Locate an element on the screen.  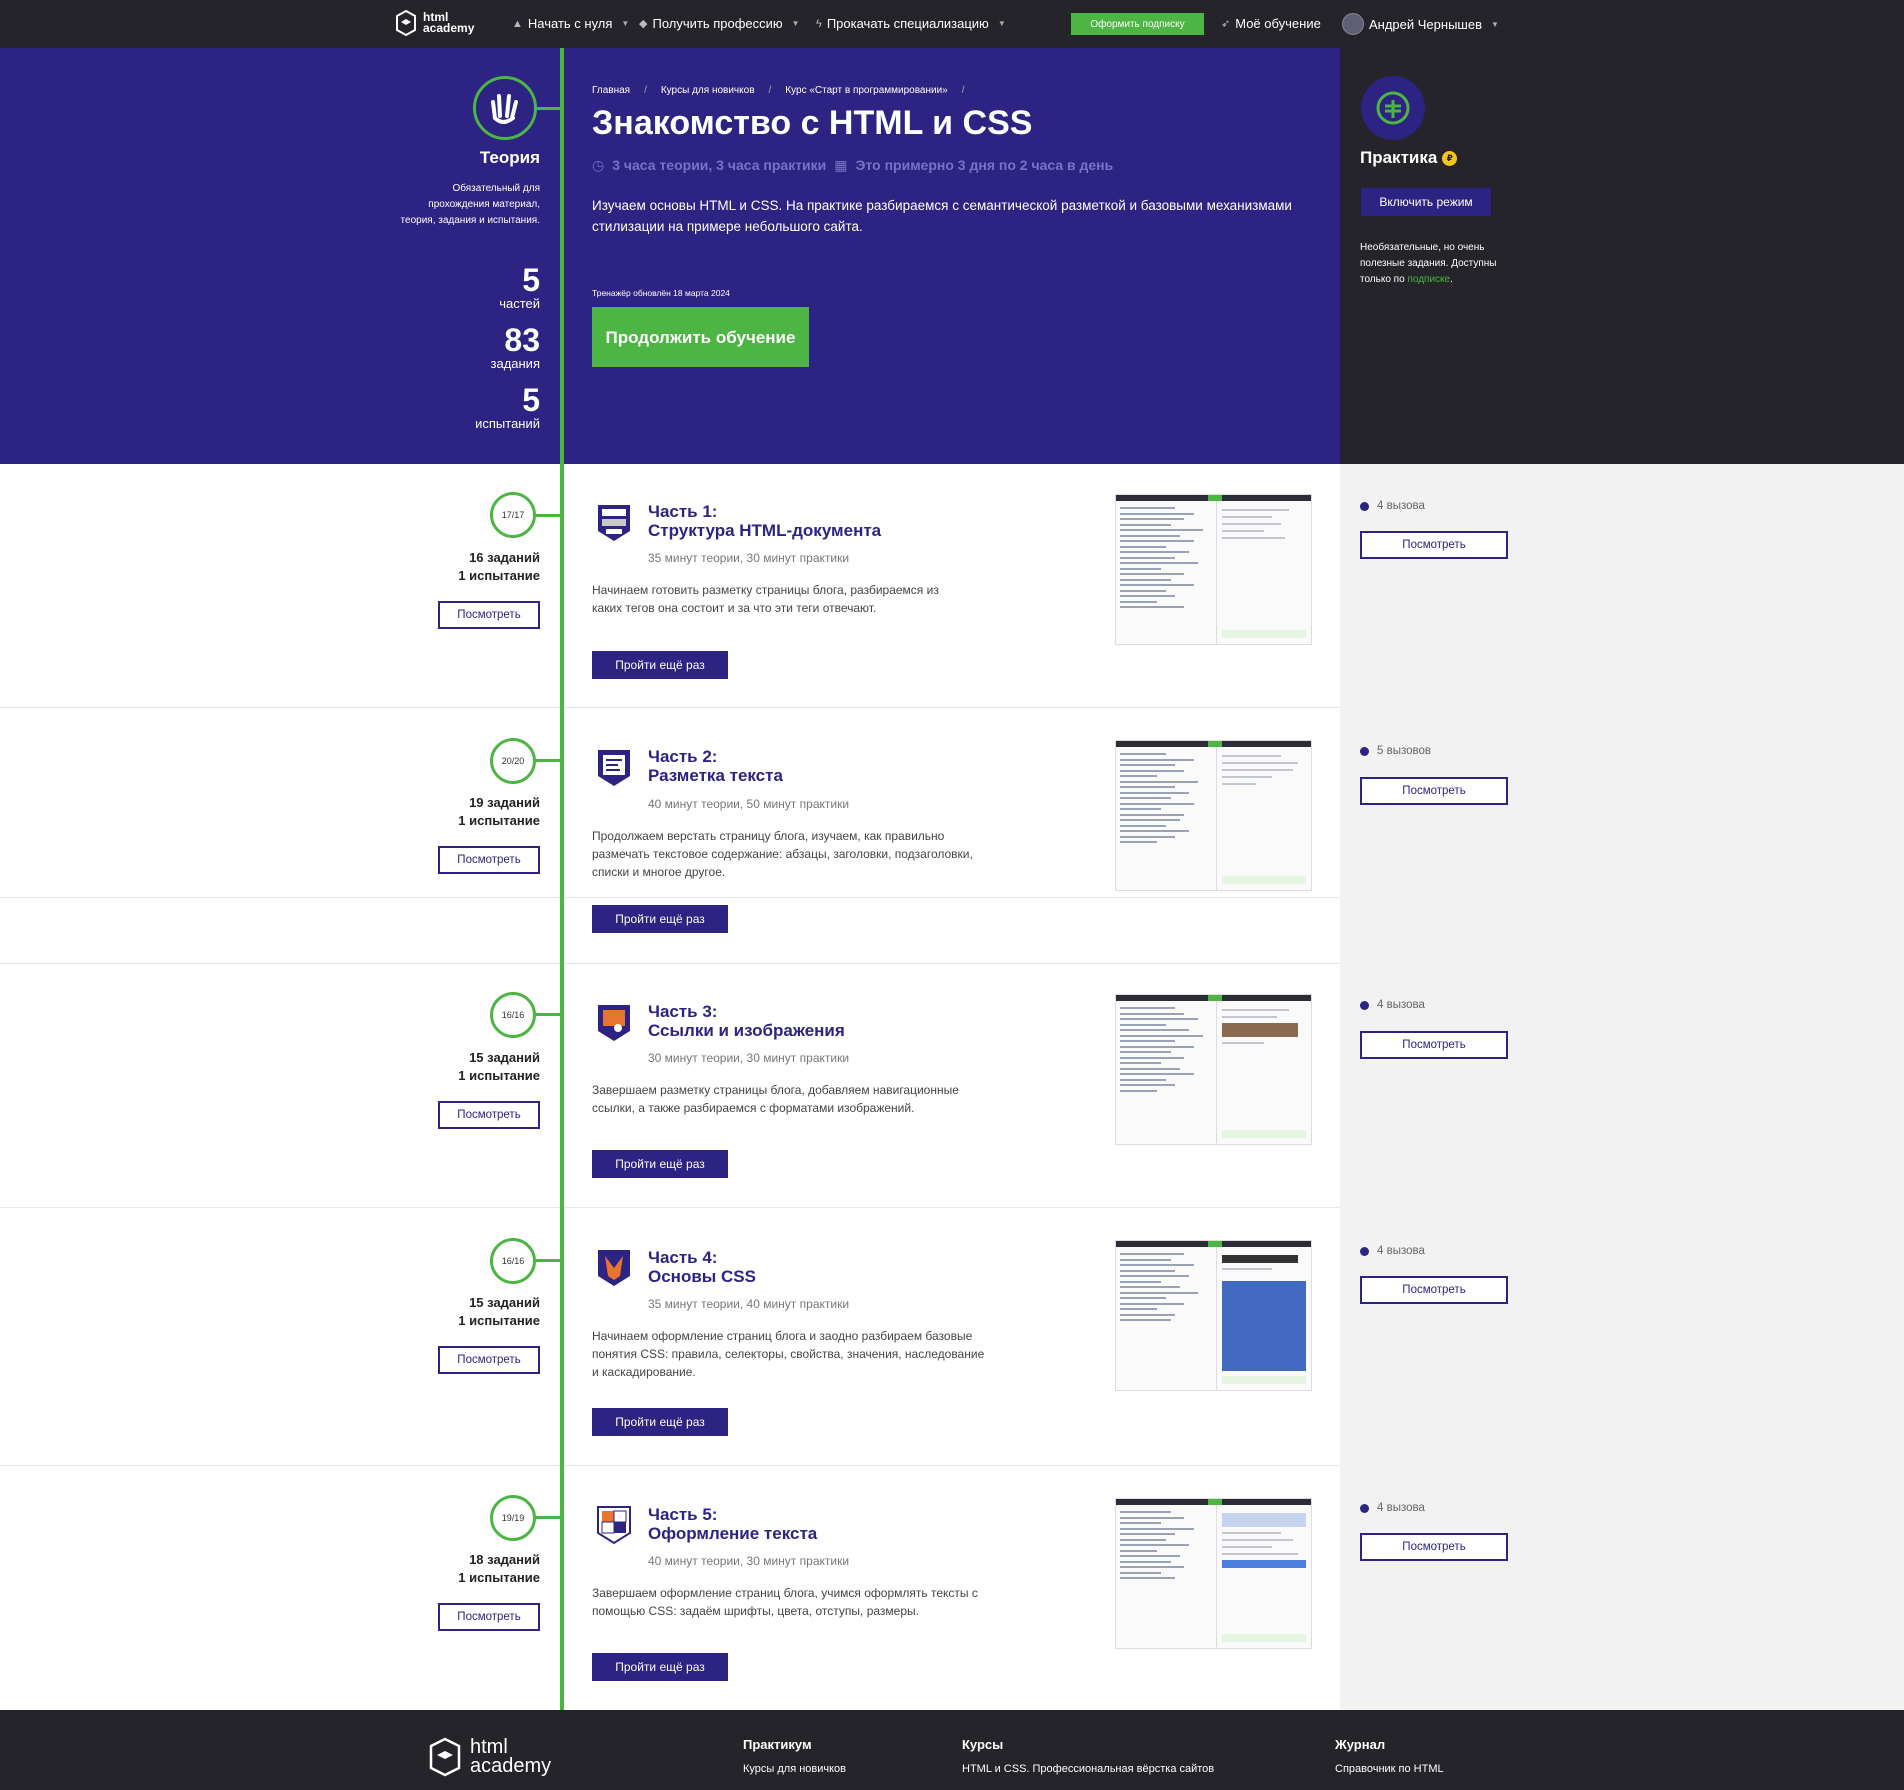
user-name: Андрей Чернышев is located at coordinates (1425, 24).